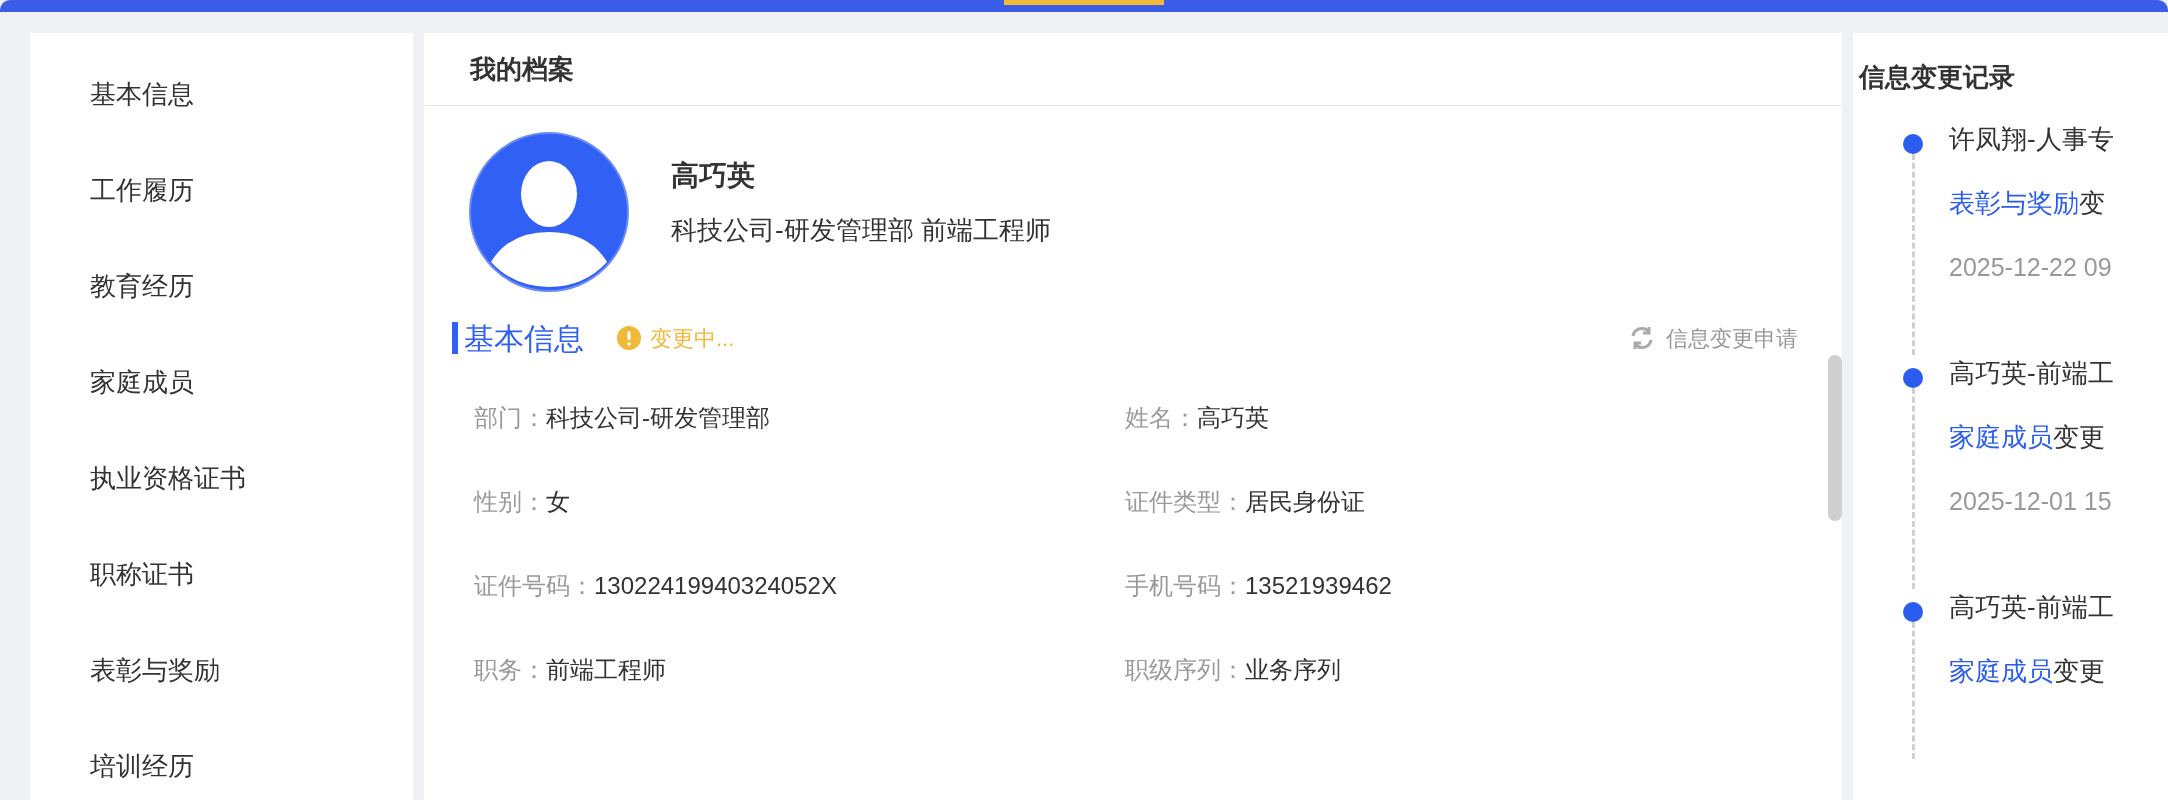 The height and width of the screenshot is (800, 2168). What do you see at coordinates (1305, 502) in the screenshot?
I see `field-value: 居民身份证` at bounding box center [1305, 502].